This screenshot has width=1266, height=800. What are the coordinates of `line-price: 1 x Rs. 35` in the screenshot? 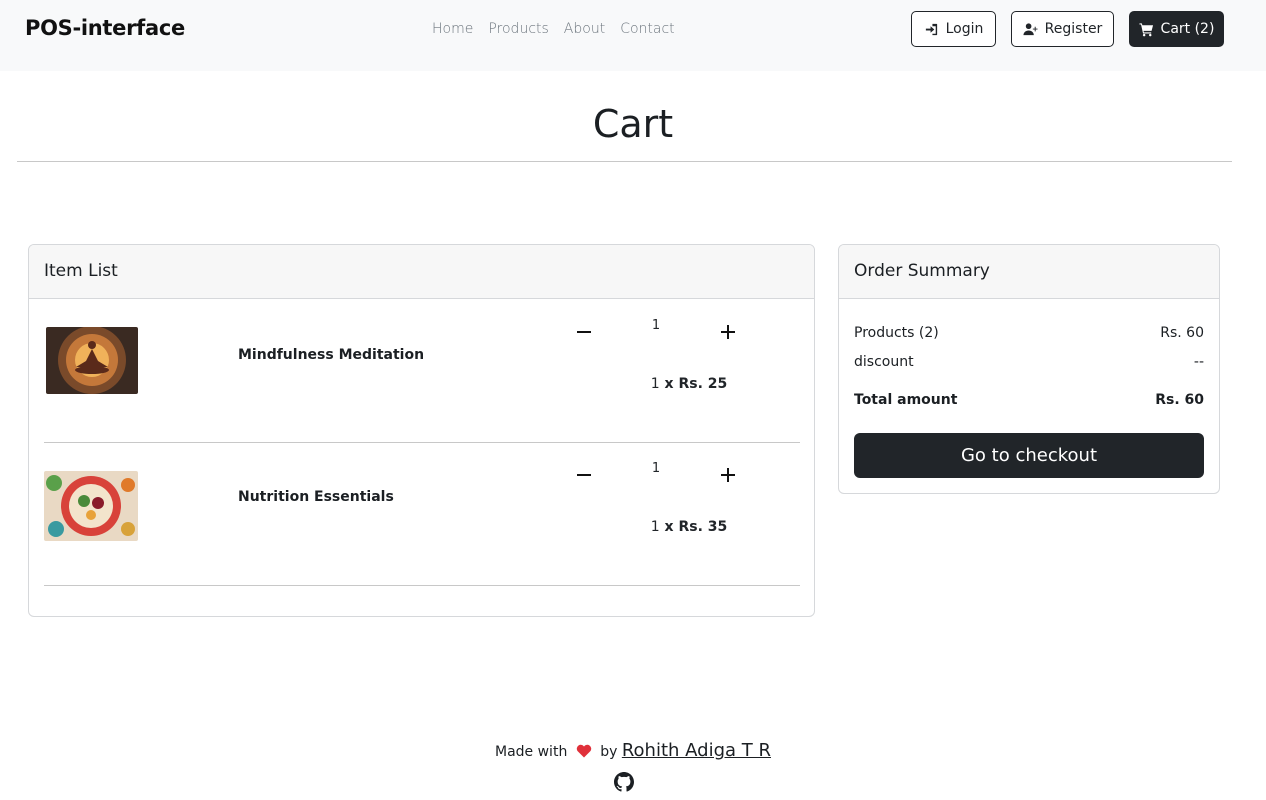 It's located at (689, 527).